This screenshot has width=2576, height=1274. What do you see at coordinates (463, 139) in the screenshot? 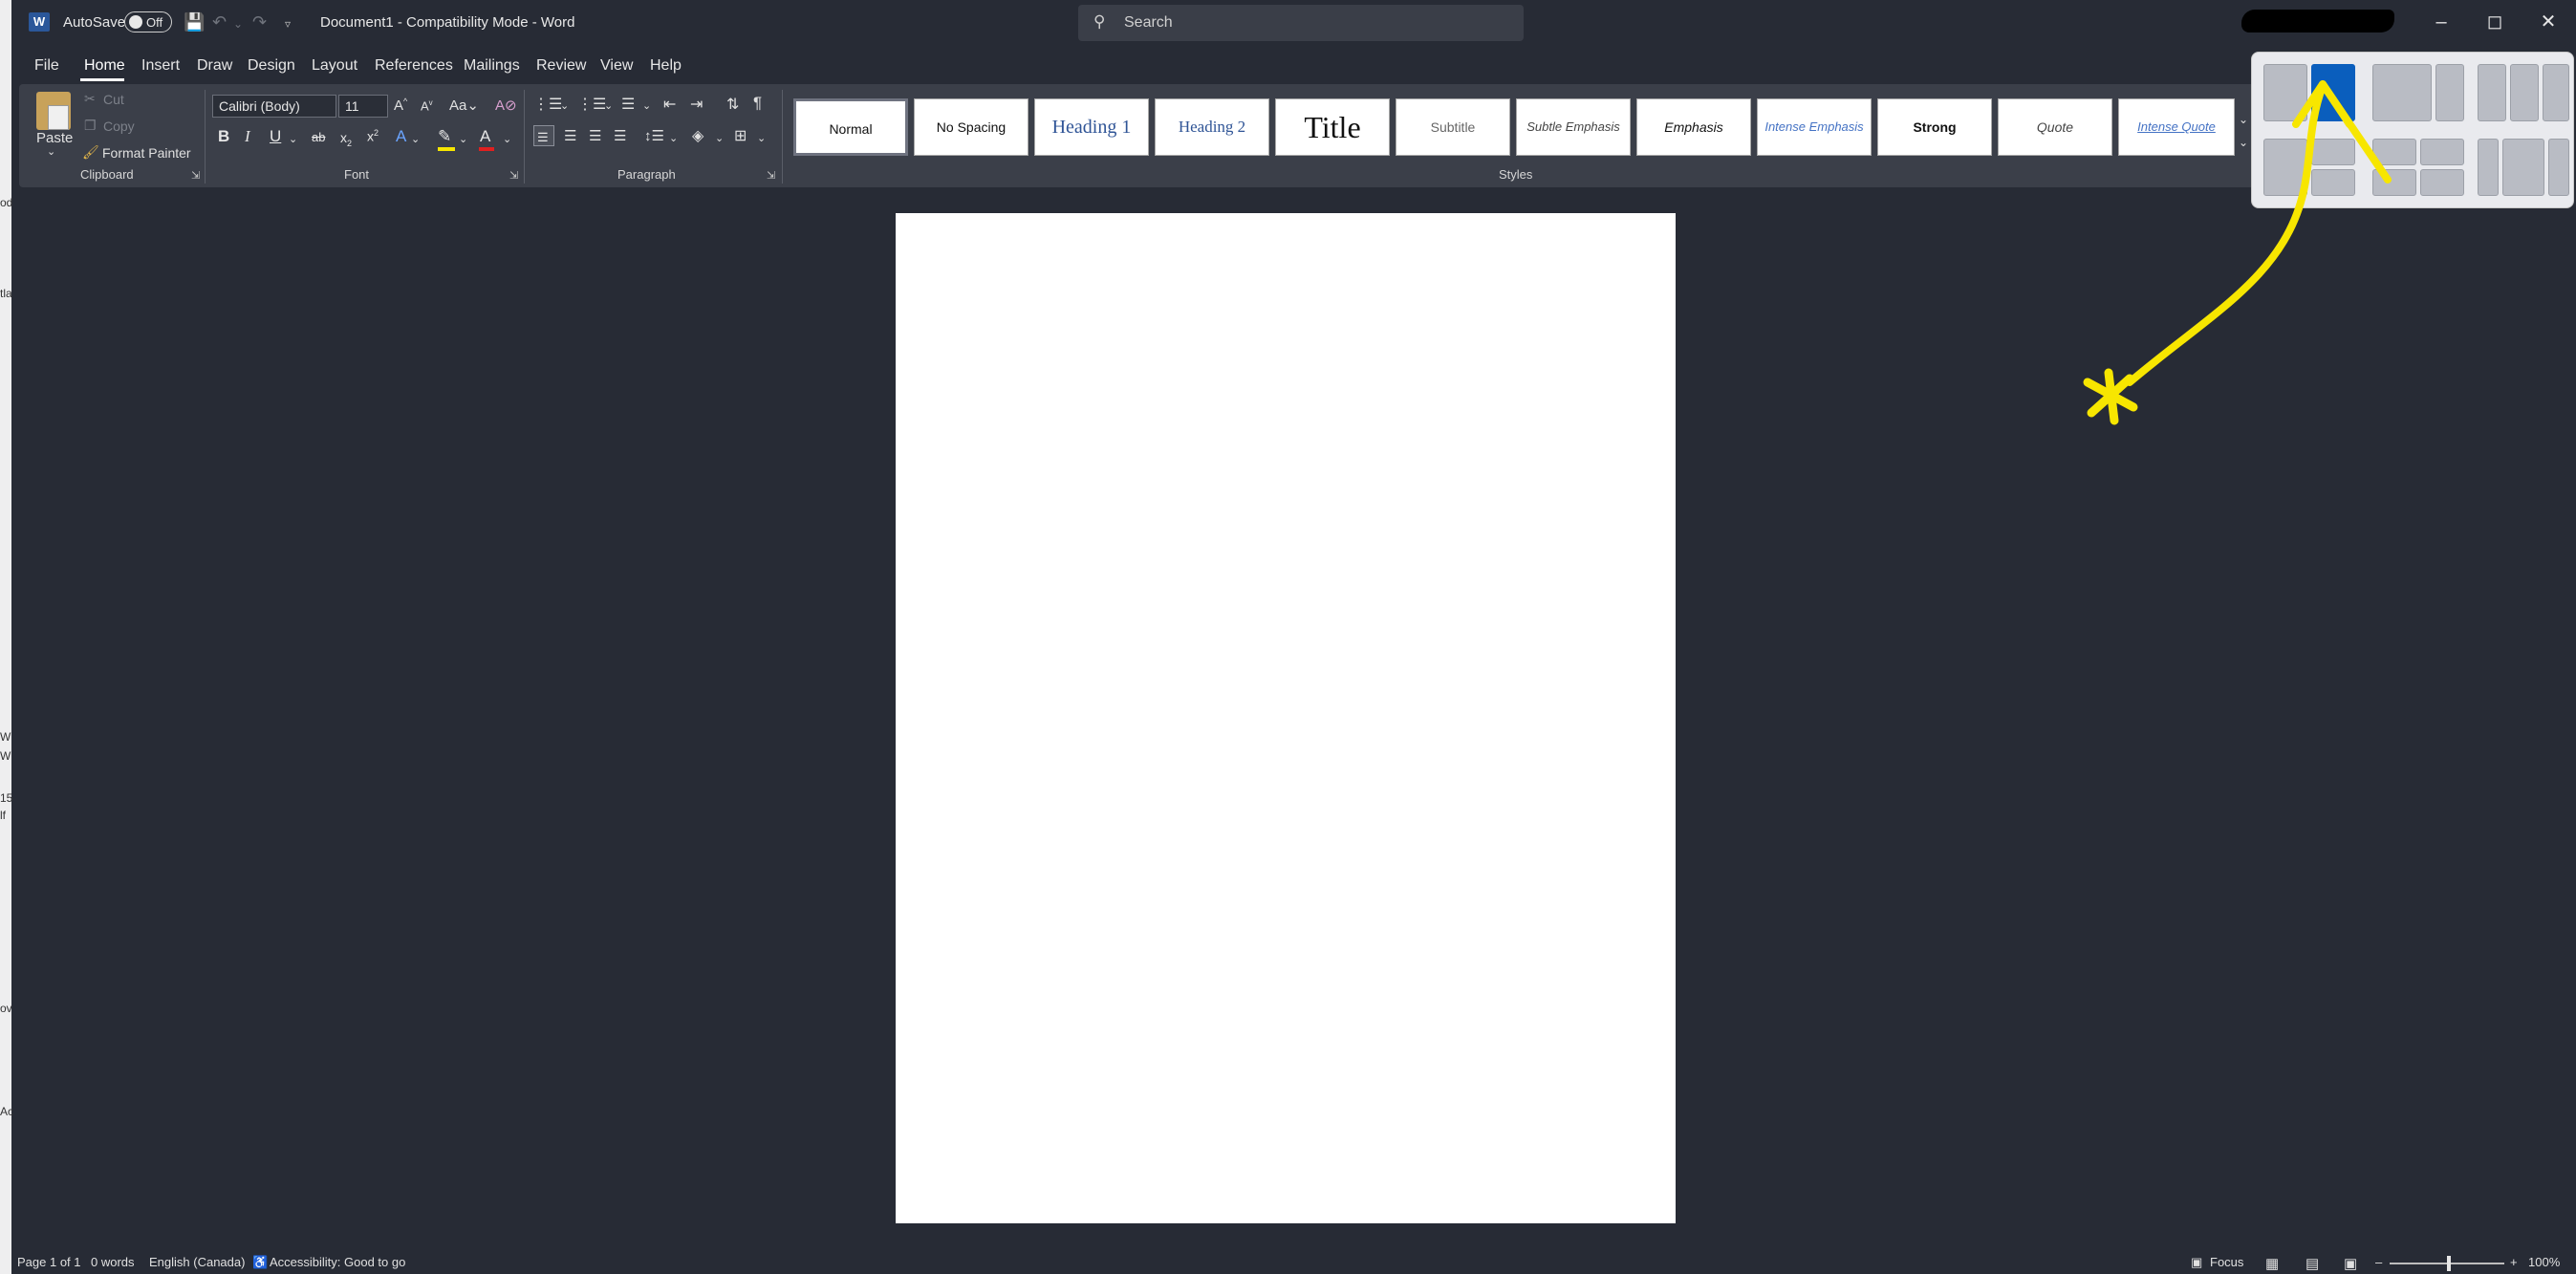
I see `highlight-dropdown-icon: ⌄` at bounding box center [463, 139].